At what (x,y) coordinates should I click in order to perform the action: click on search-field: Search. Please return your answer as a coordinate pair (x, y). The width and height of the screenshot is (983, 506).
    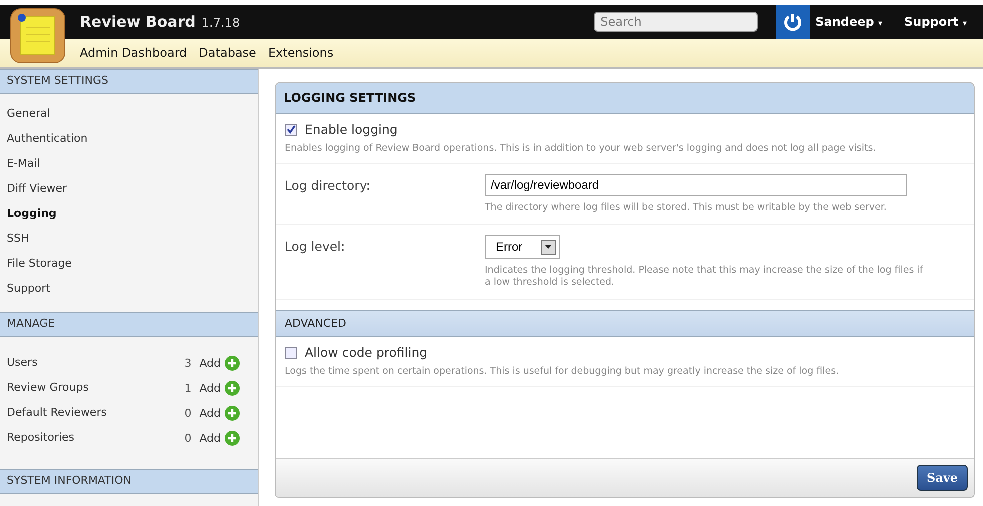
    Looking at the image, I should click on (676, 22).